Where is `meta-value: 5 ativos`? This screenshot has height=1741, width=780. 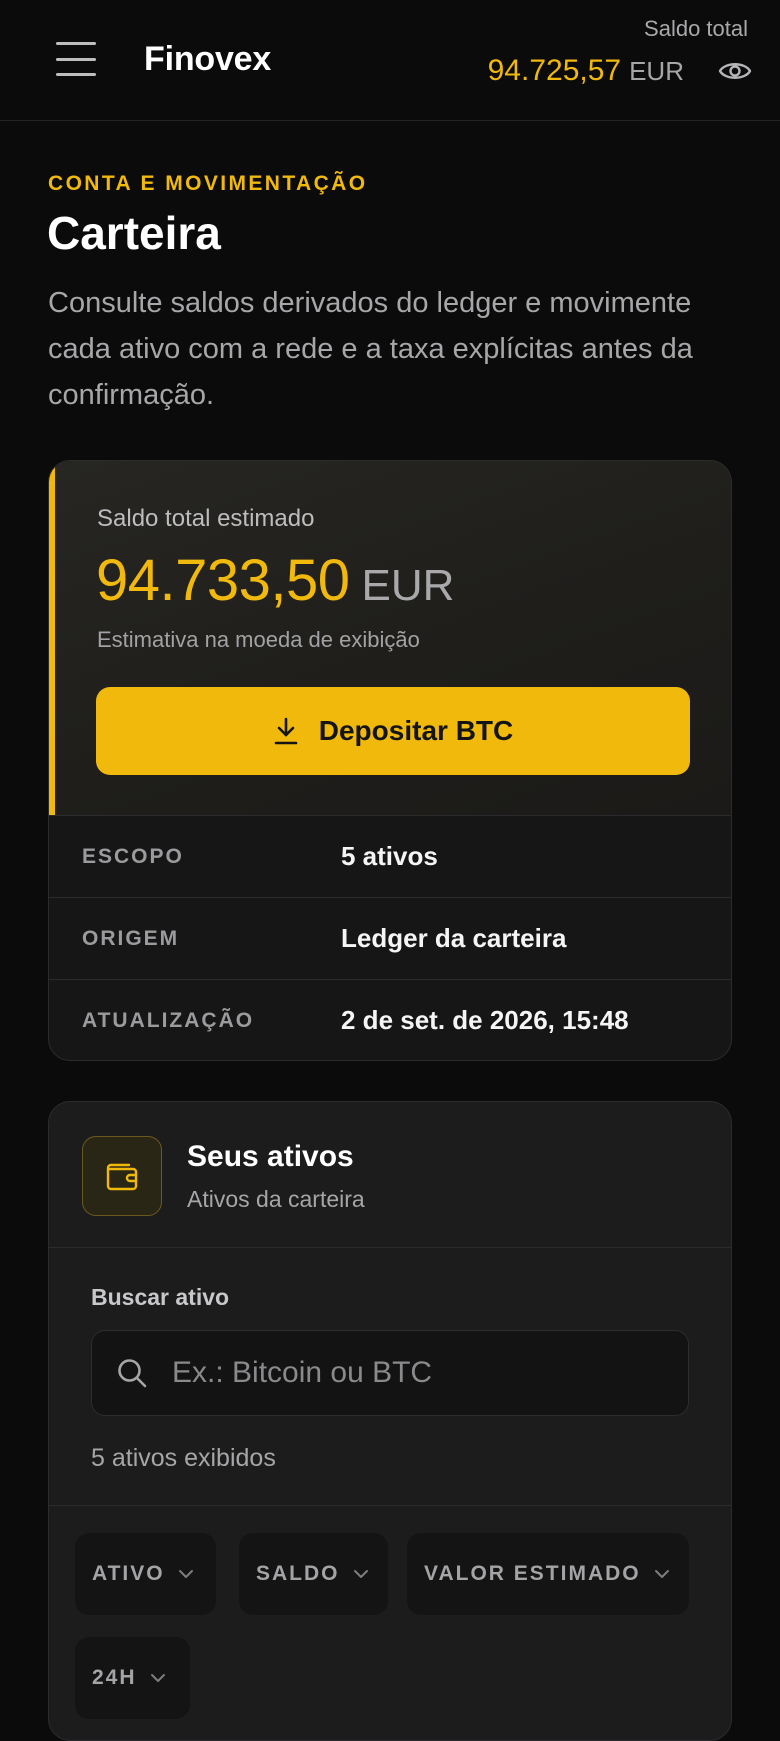 meta-value: 5 ativos is located at coordinates (389, 856).